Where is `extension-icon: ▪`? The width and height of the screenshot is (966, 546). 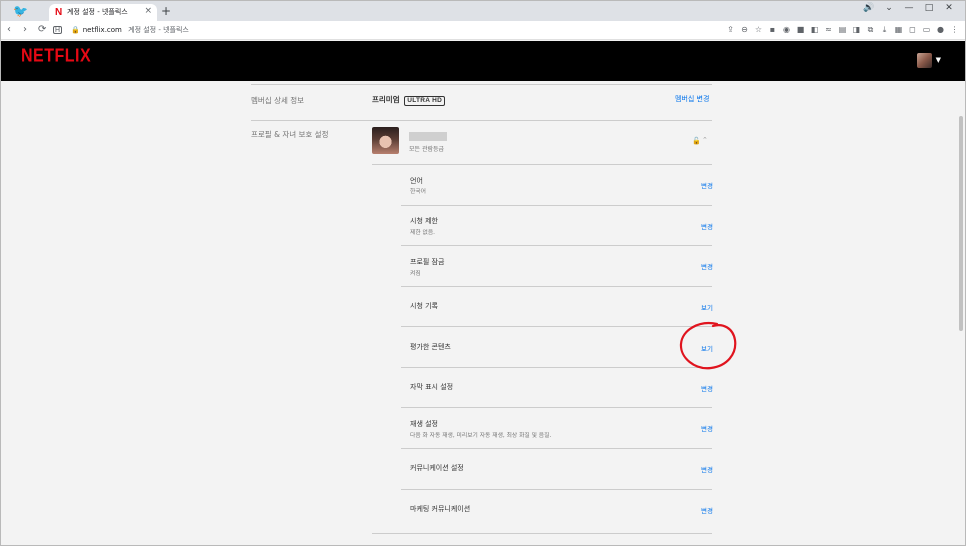 extension-icon: ▪ is located at coordinates (772, 29).